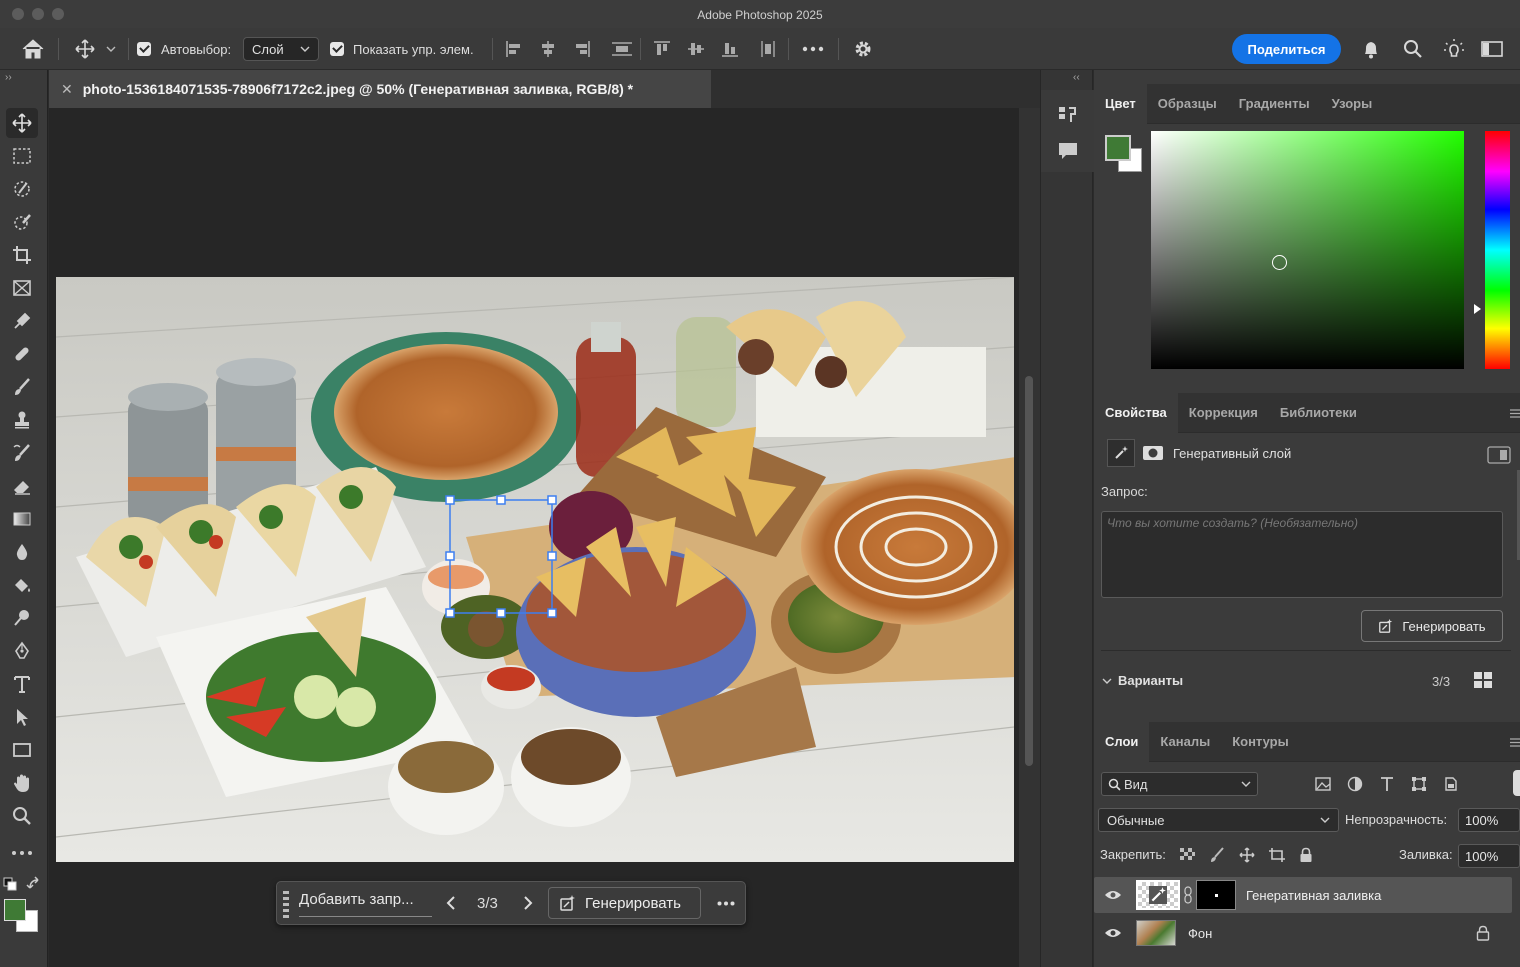 The height and width of the screenshot is (967, 1520). What do you see at coordinates (1179, 784) in the screenshot?
I see `layer-filter-dropdown: Вид` at bounding box center [1179, 784].